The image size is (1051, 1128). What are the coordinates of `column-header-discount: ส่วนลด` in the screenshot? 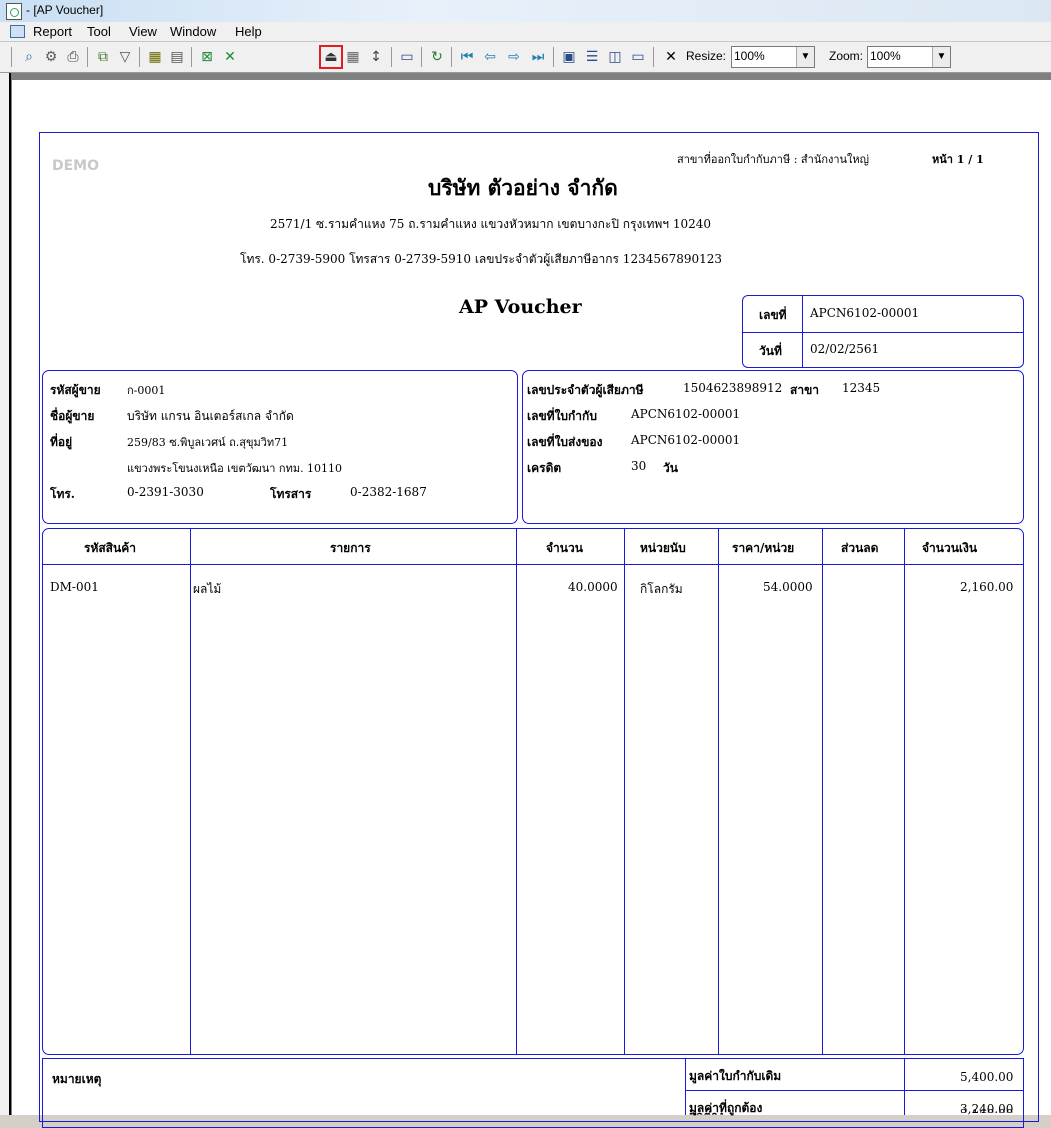 It's located at (860, 548).